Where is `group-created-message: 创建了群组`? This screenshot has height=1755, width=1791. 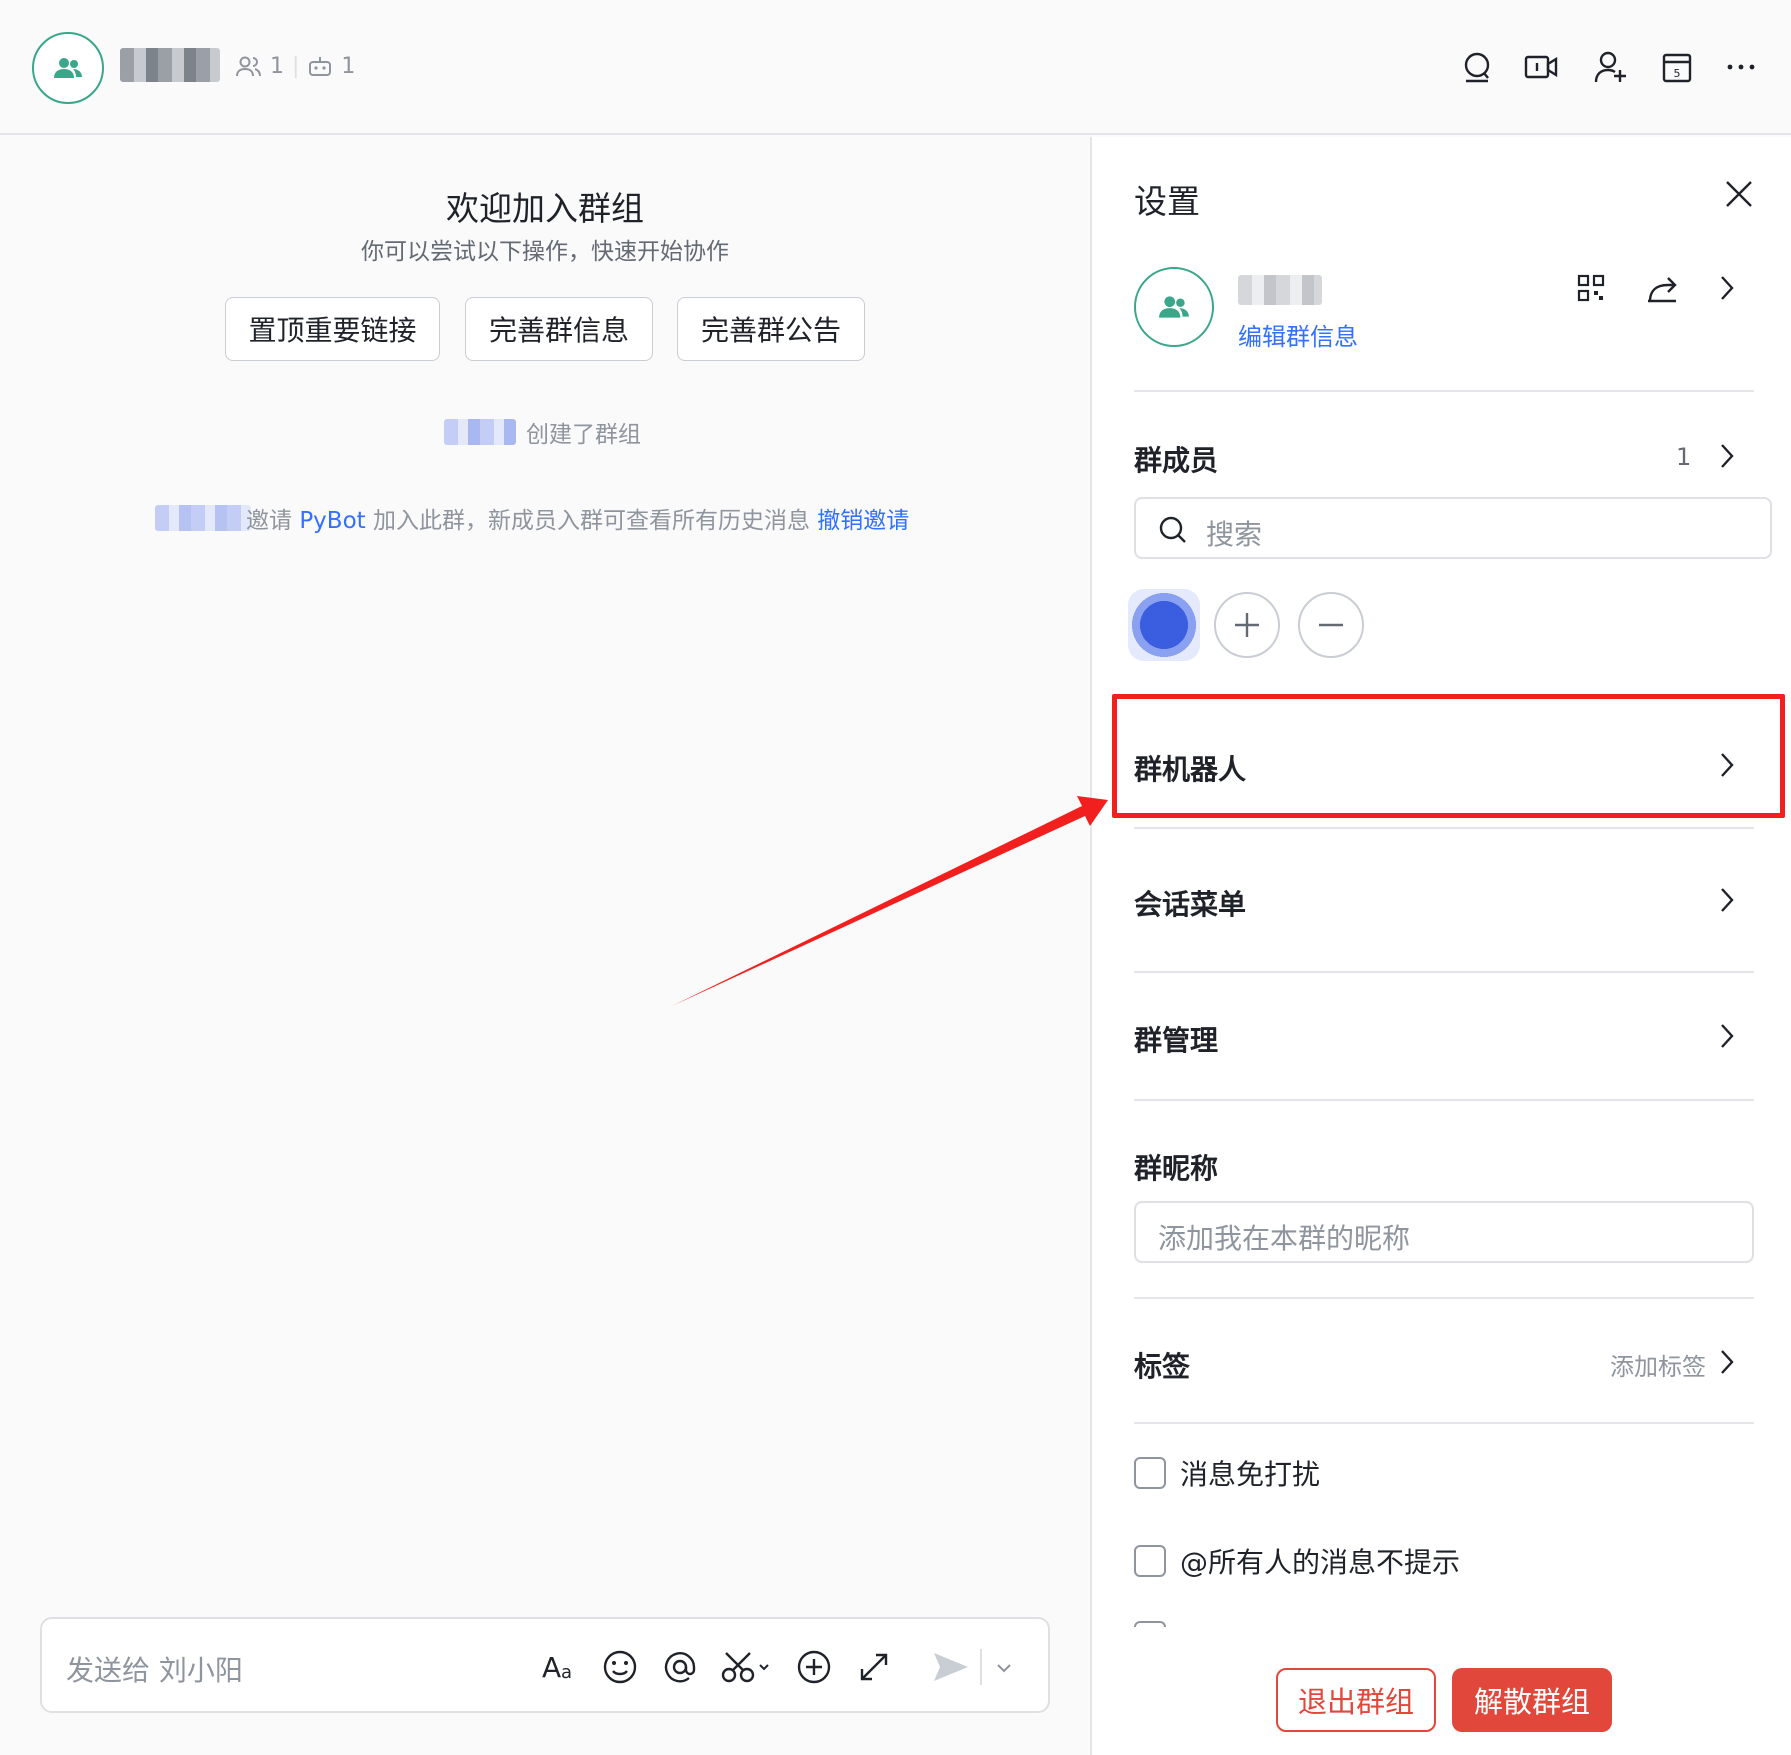
group-created-message: 创建了群组 is located at coordinates (583, 435).